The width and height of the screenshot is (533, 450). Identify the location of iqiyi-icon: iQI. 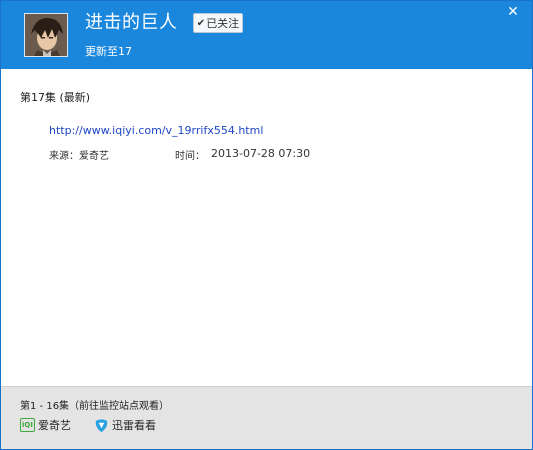
(27, 425).